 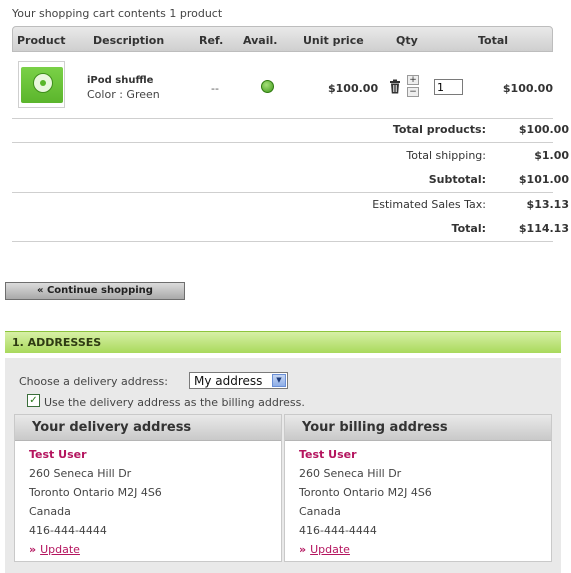 What do you see at coordinates (93, 381) in the screenshot?
I see `delivery-address-label: Choose a delivery address:` at bounding box center [93, 381].